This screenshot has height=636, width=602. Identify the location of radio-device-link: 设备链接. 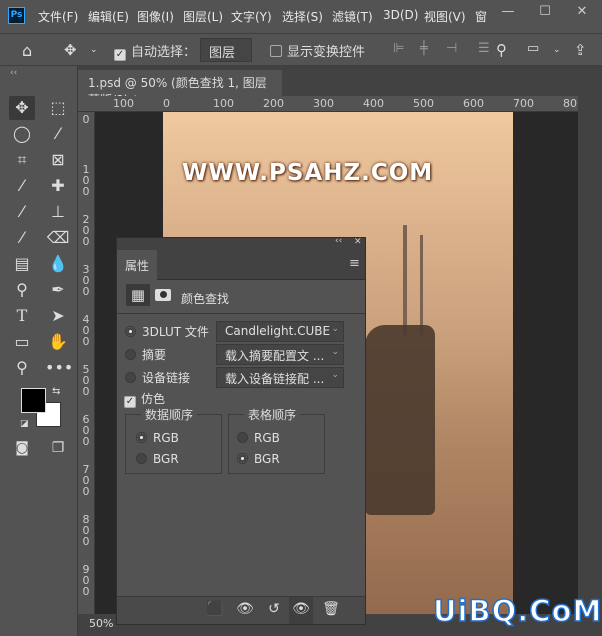
(157, 377).